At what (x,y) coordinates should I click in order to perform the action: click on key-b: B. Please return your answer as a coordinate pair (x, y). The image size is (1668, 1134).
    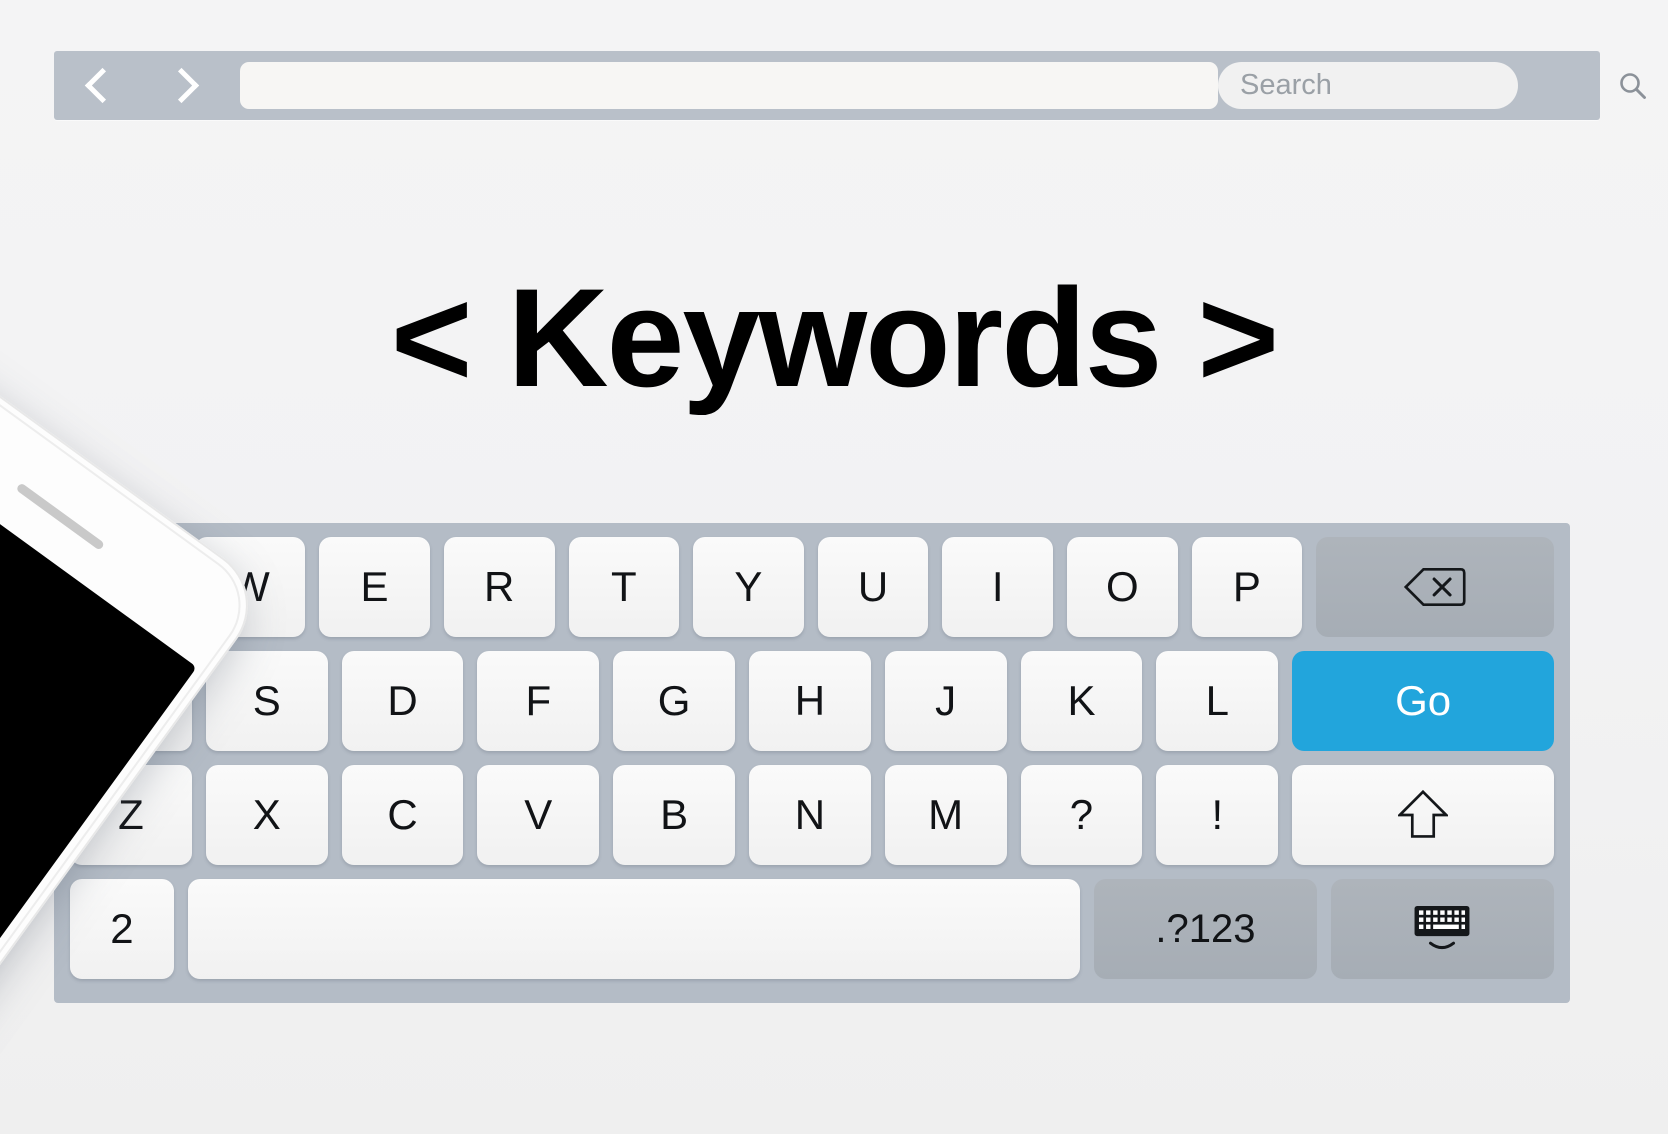
    Looking at the image, I should click on (674, 815).